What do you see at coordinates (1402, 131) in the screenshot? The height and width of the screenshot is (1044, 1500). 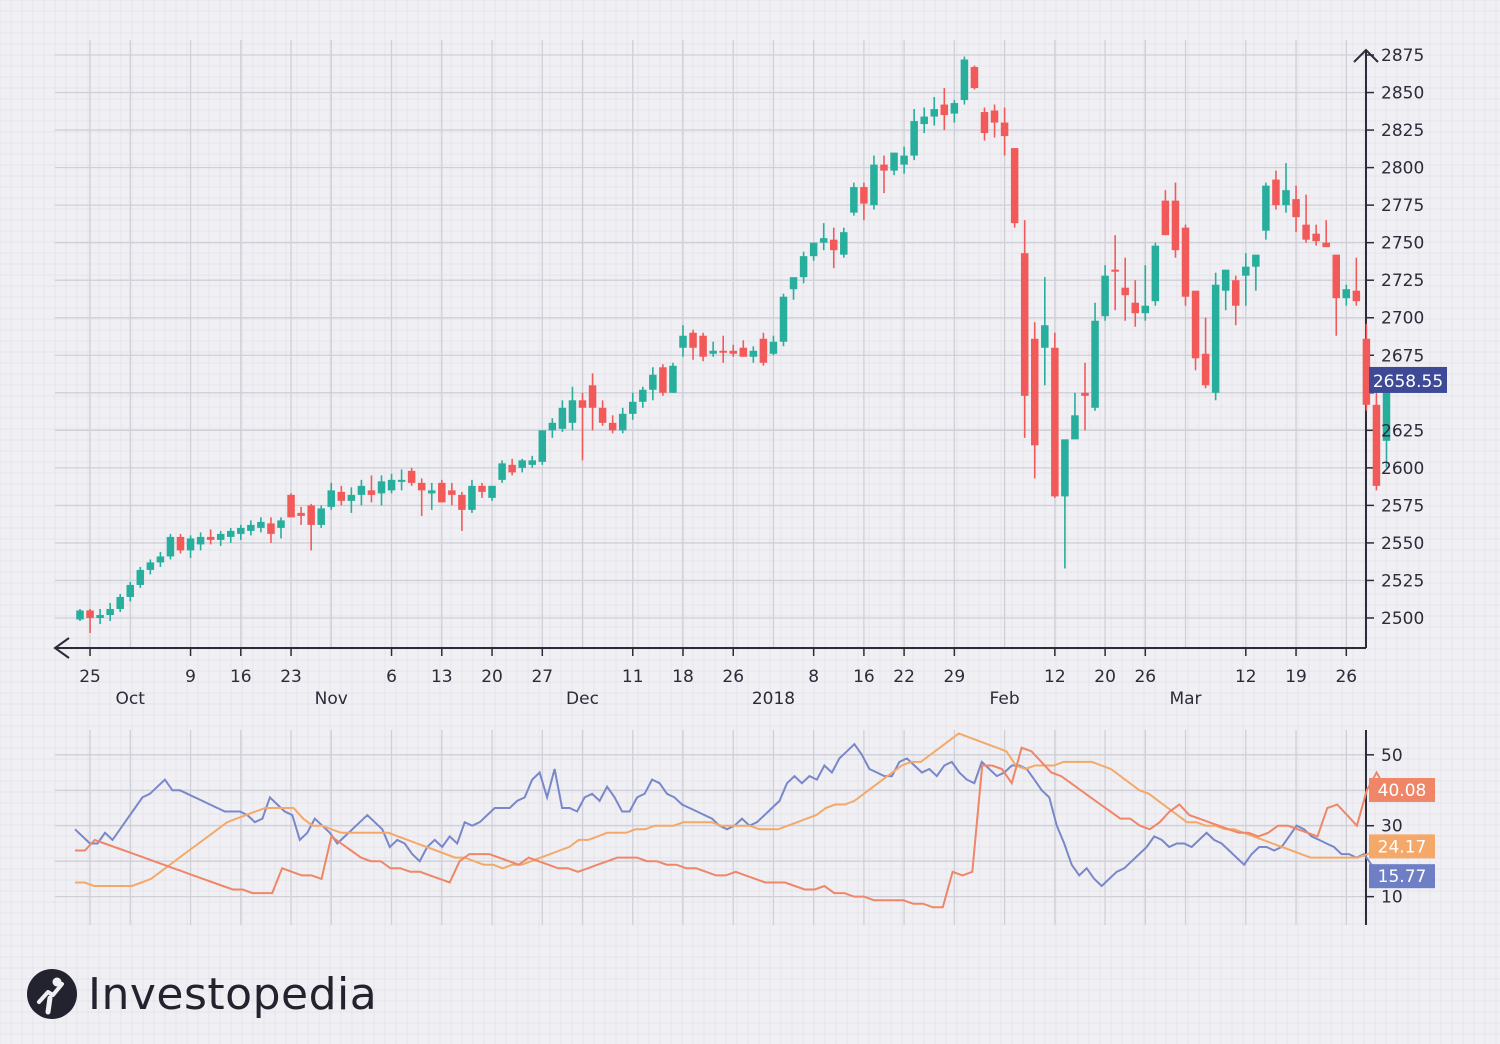 I see `y-tick-label: 2825` at bounding box center [1402, 131].